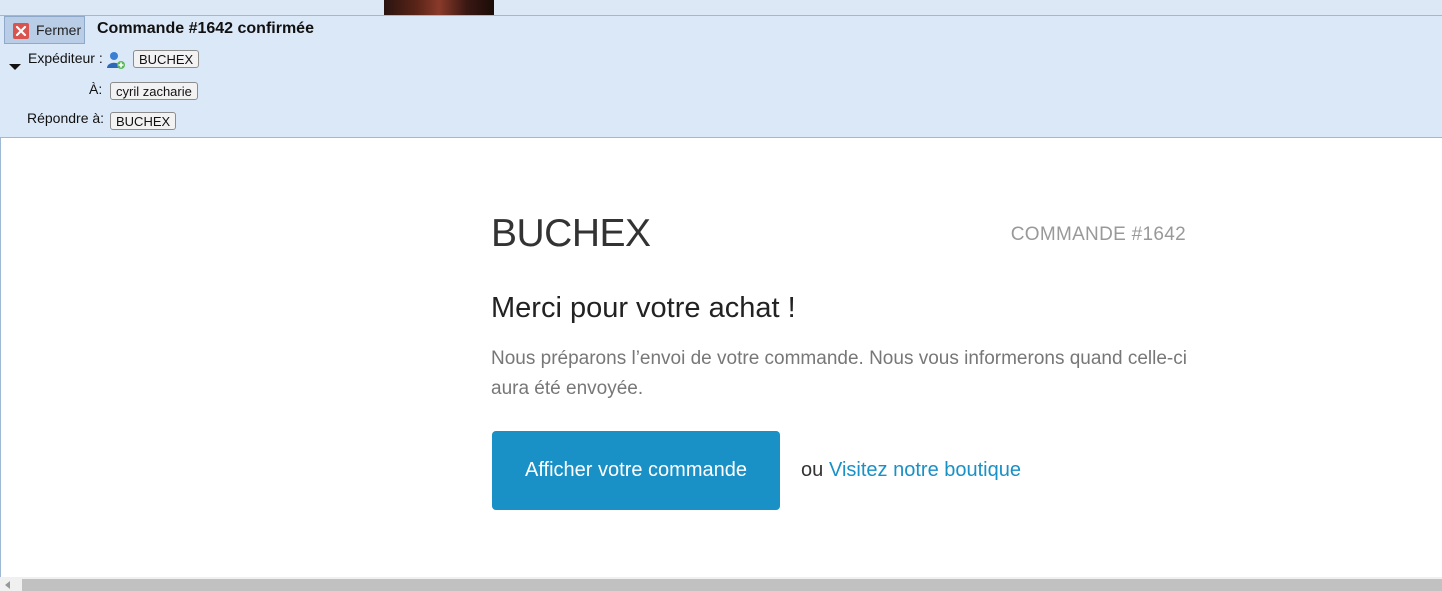 Image resolution: width=1442 pixels, height=591 pixels. I want to click on reply-to-label: Répondre à:, so click(66, 118).